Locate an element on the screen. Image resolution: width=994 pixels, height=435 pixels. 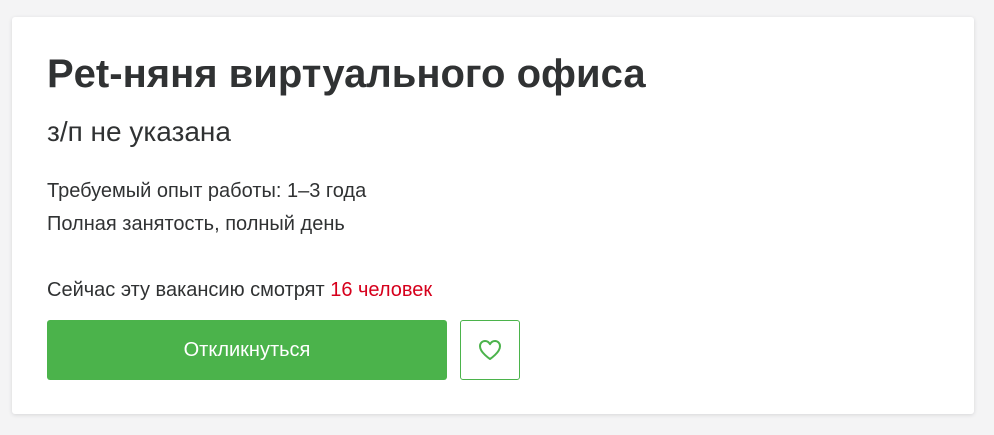
apply-button: Откликнуться is located at coordinates (247, 350).